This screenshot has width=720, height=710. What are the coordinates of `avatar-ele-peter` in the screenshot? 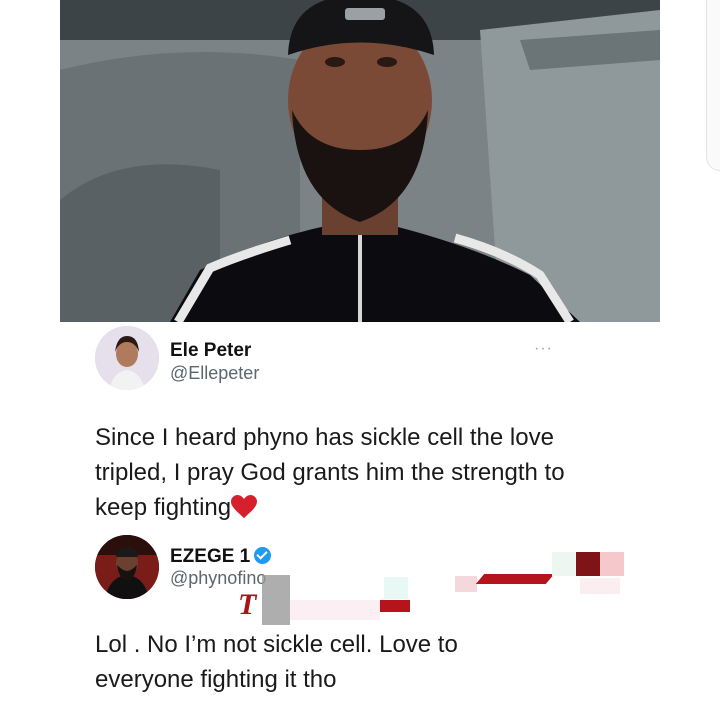 It's located at (127, 358).